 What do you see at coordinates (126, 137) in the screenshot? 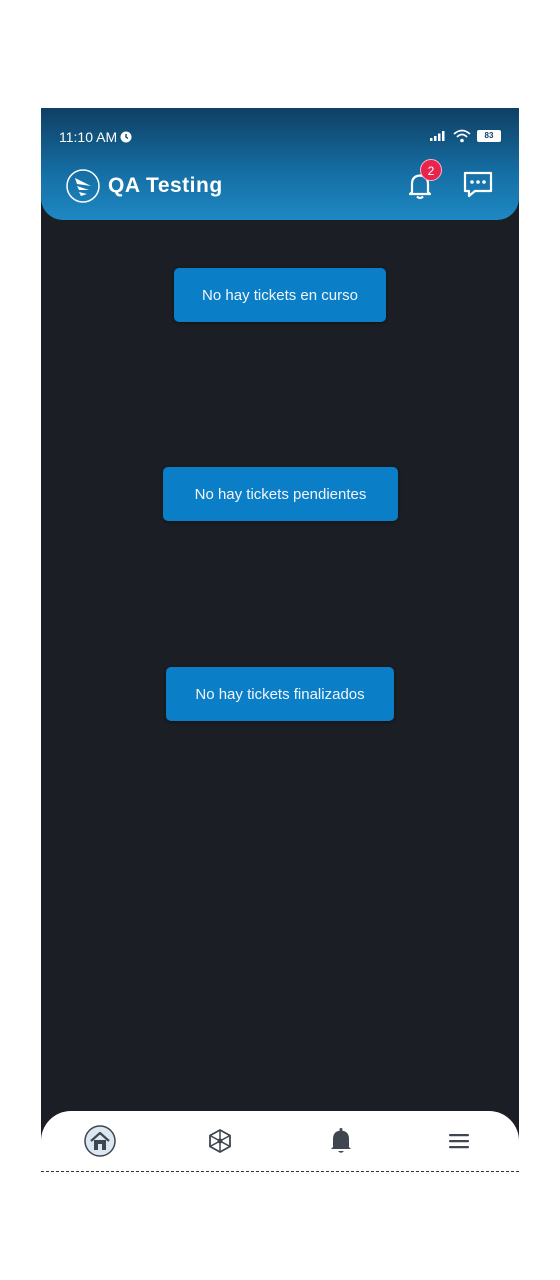
I see `alarm-icon` at bounding box center [126, 137].